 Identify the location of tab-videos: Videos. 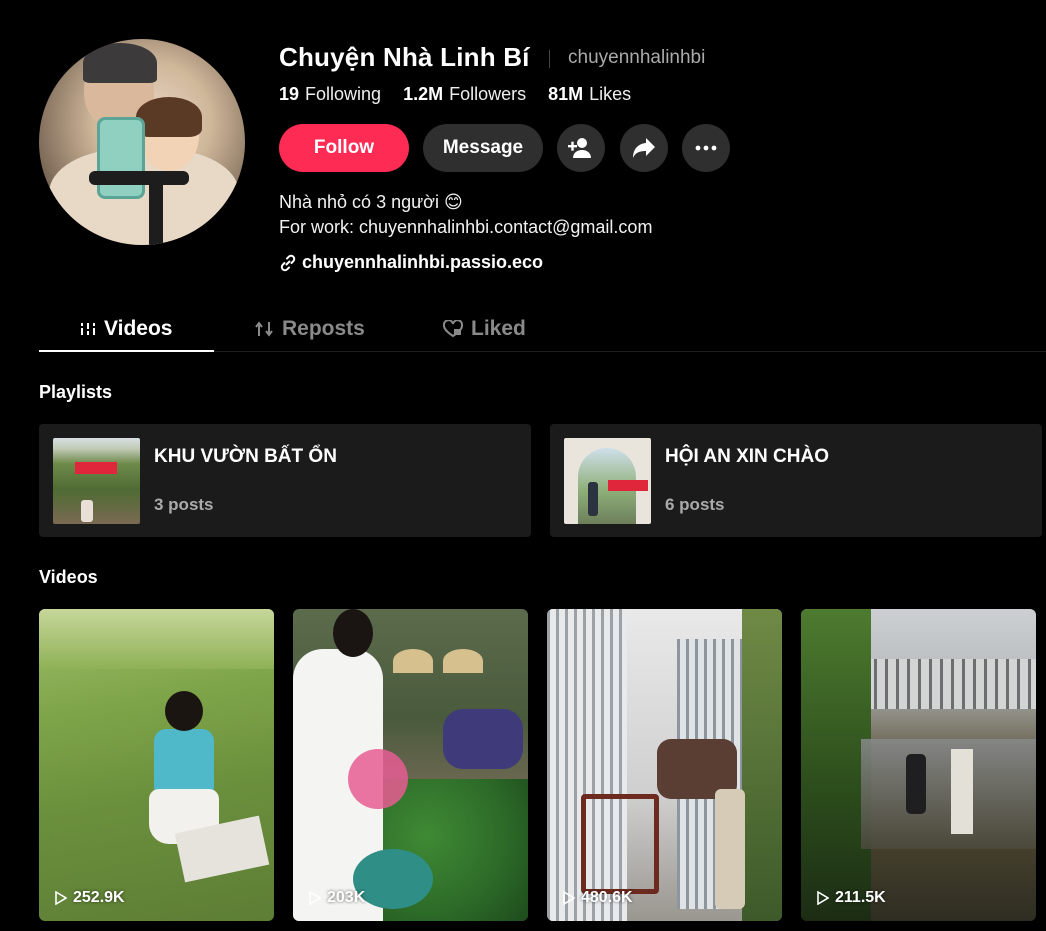
(126, 328).